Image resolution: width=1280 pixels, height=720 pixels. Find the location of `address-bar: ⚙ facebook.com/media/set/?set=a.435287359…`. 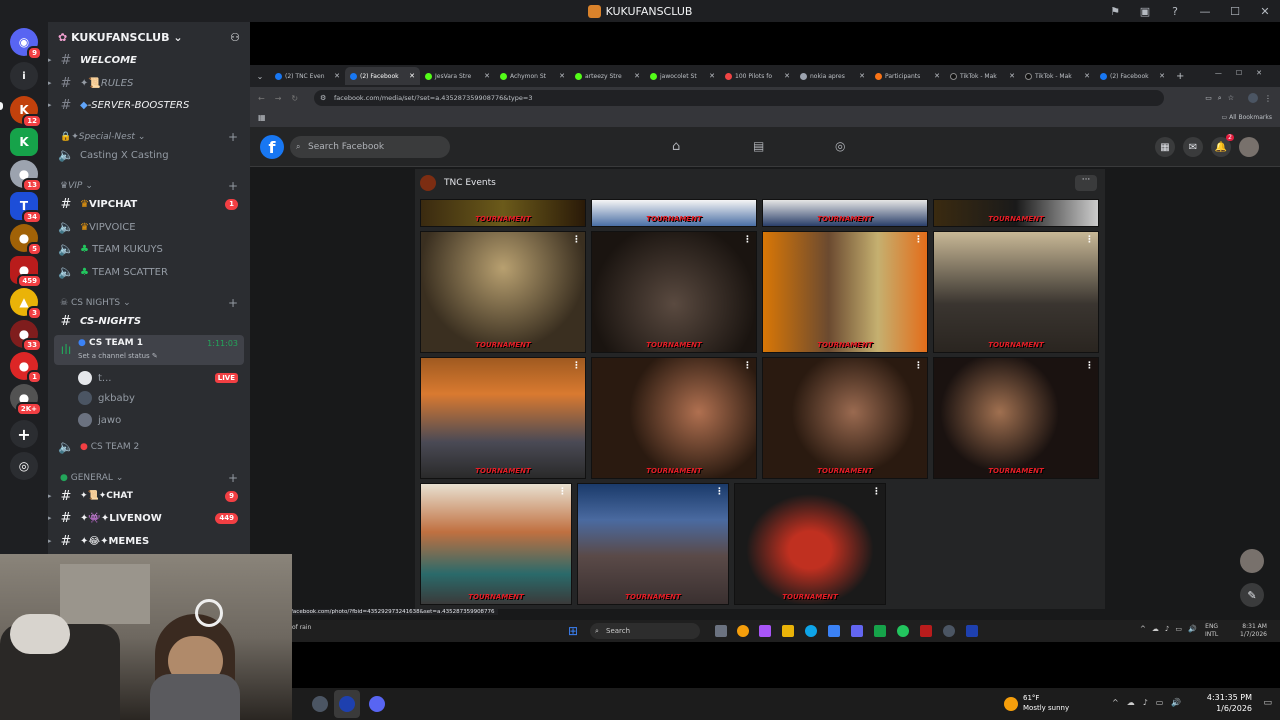

address-bar: ⚙ facebook.com/media/set/?set=a.435287359… is located at coordinates (739, 98).